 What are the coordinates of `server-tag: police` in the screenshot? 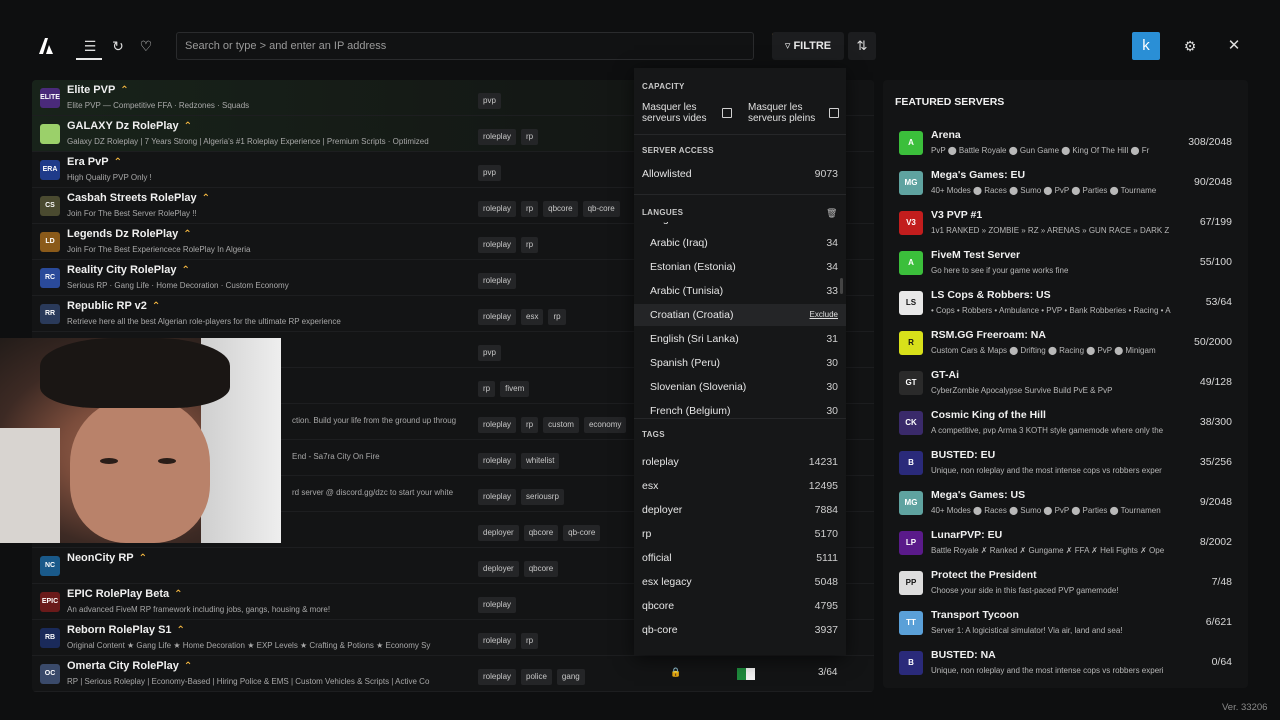 It's located at (536, 677).